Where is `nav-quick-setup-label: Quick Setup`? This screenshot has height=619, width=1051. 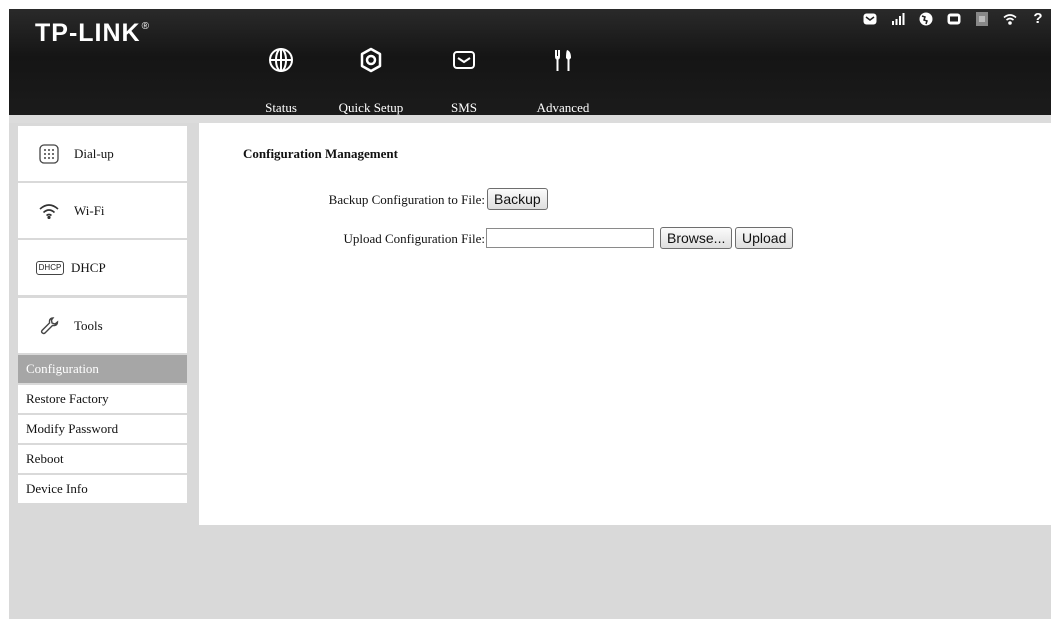 nav-quick-setup-label: Quick Setup is located at coordinates (371, 107).